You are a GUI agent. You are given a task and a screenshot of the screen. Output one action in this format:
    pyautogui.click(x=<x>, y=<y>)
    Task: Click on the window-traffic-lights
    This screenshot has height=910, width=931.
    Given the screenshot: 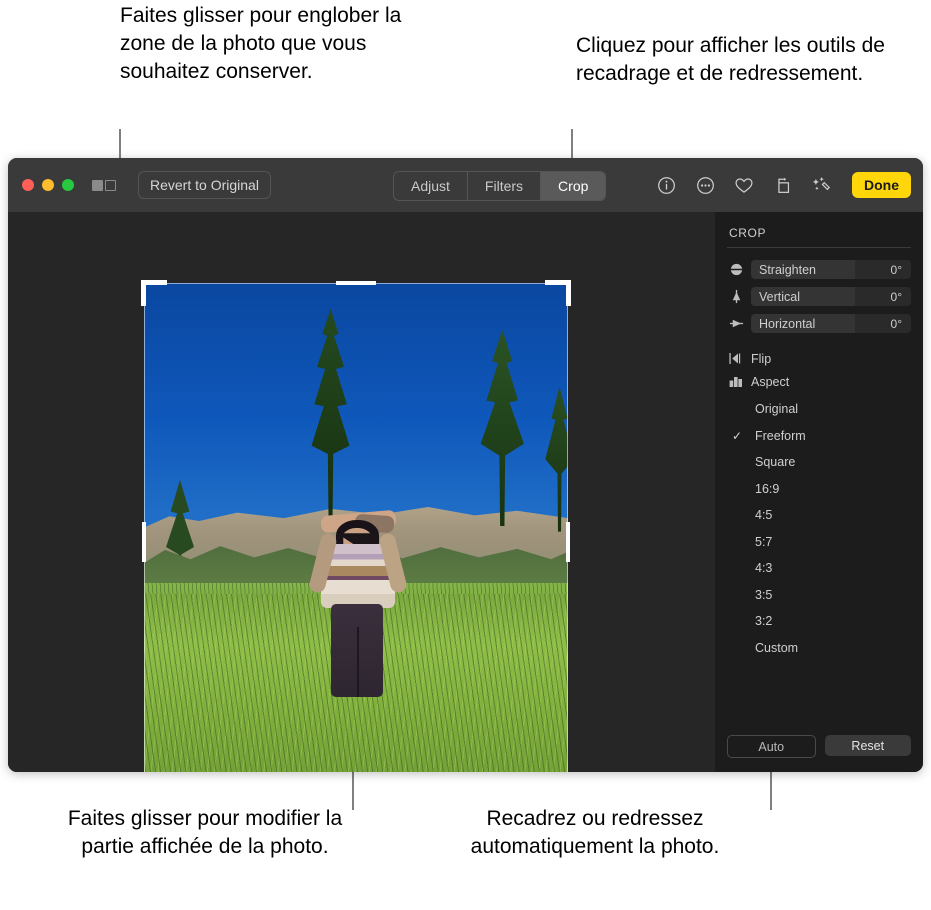 What is the action you would take?
    pyautogui.click(x=48, y=185)
    